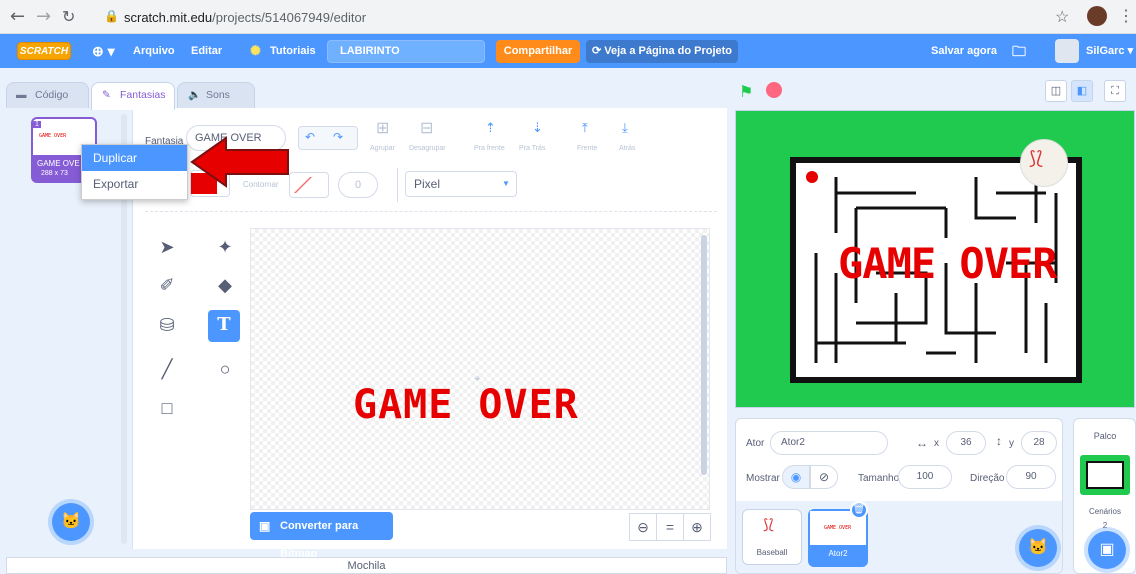  What do you see at coordinates (225, 247) in the screenshot?
I see `reshape-tool-icon: ✦` at bounding box center [225, 247].